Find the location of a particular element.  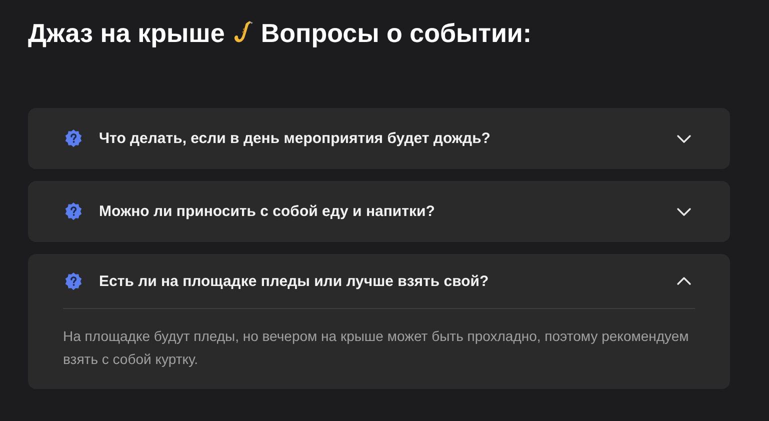

faq-question: Что делать, если в день мероприятия будет дождь? is located at coordinates (388, 138).